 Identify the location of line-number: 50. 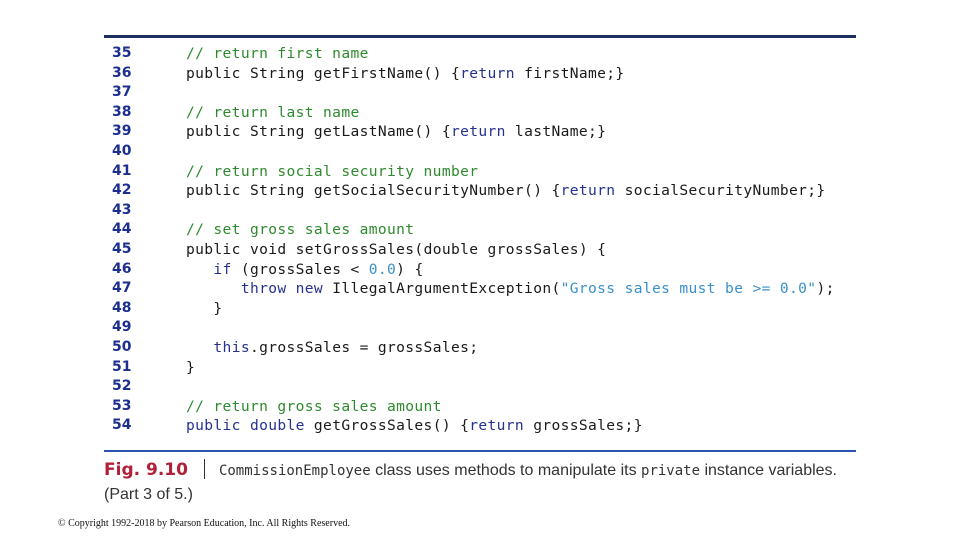
(122, 346).